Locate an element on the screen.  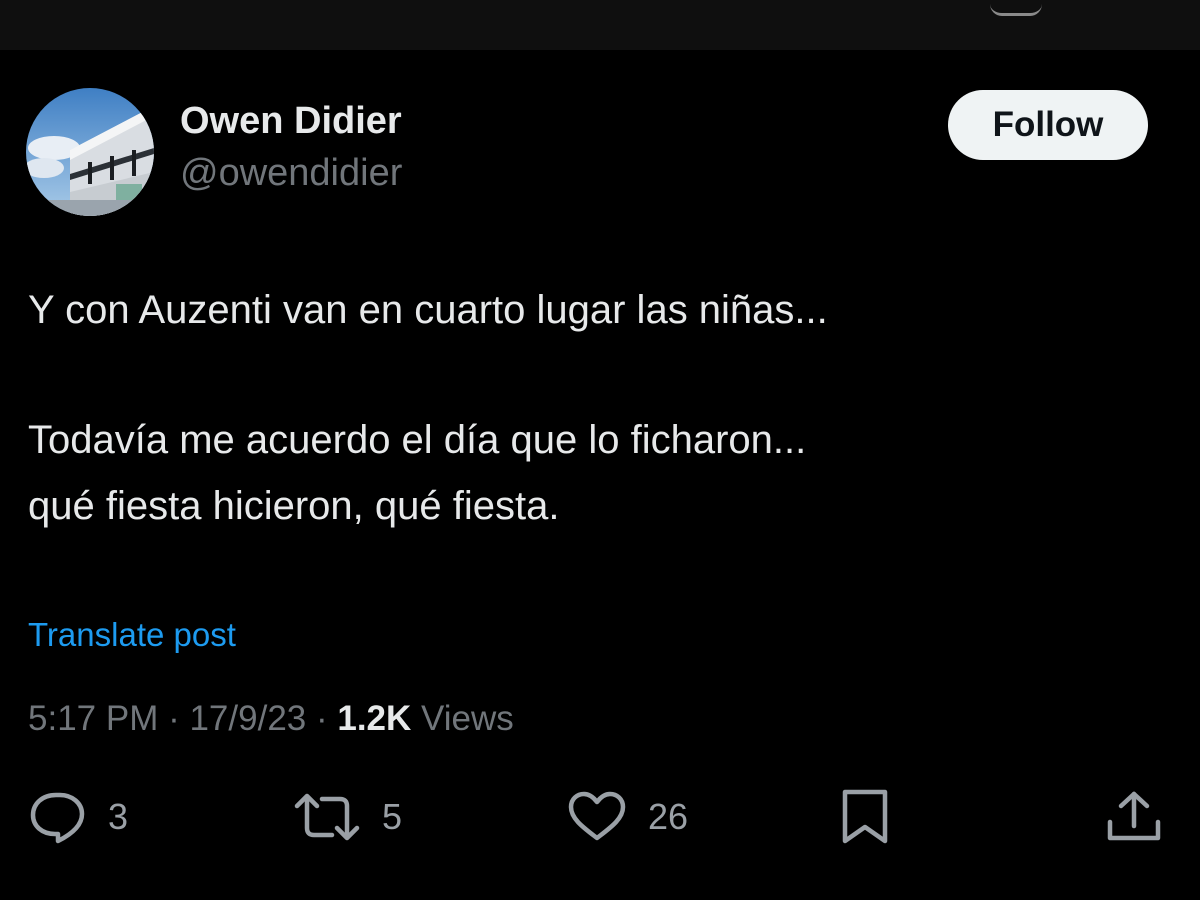
views-count: 1.2K is located at coordinates (374, 718).